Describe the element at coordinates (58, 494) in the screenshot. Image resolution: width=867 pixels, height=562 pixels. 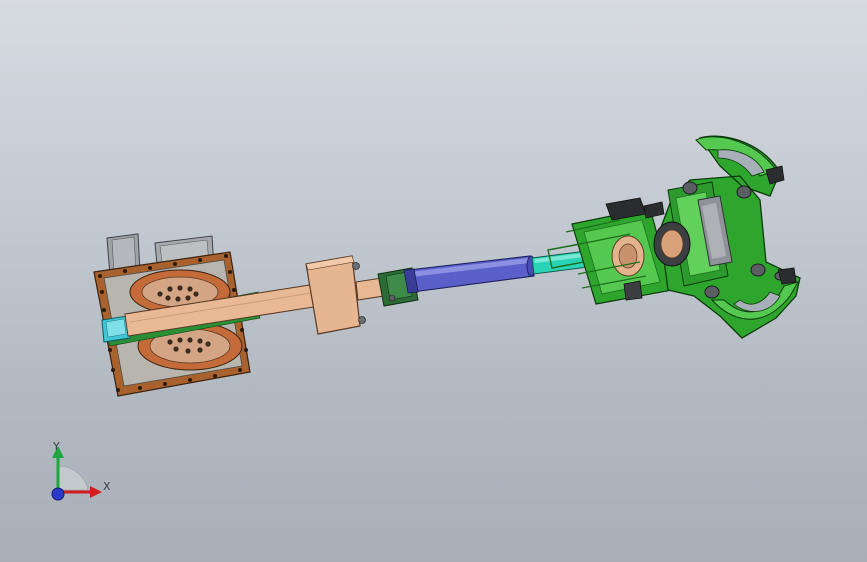
I see `z-axis-dot` at that location.